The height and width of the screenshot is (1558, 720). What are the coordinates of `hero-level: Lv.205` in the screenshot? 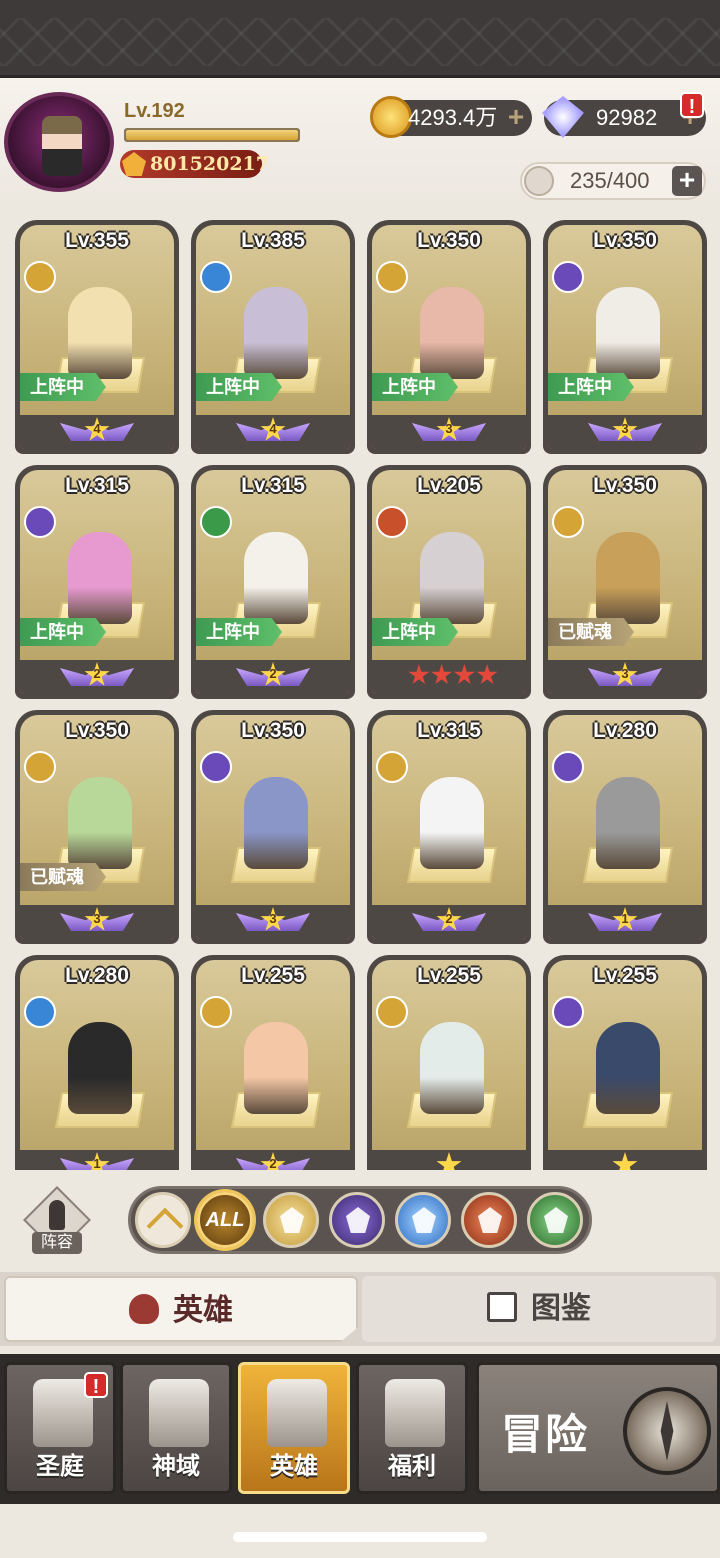 It's located at (449, 485).